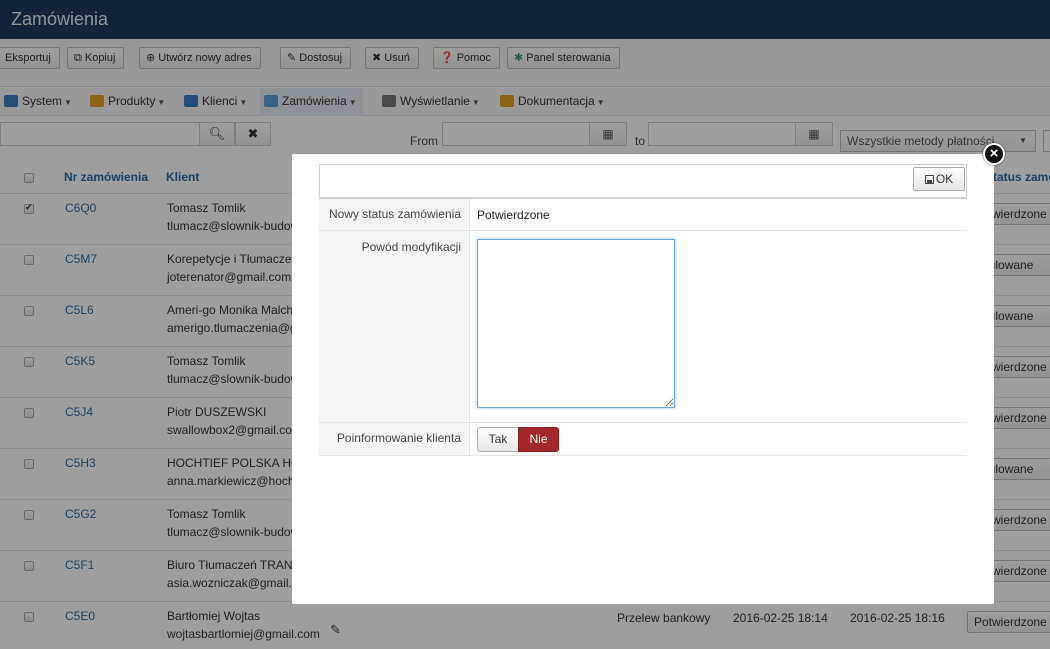 This screenshot has height=649, width=1050. I want to click on close-icon: ×, so click(994, 153).